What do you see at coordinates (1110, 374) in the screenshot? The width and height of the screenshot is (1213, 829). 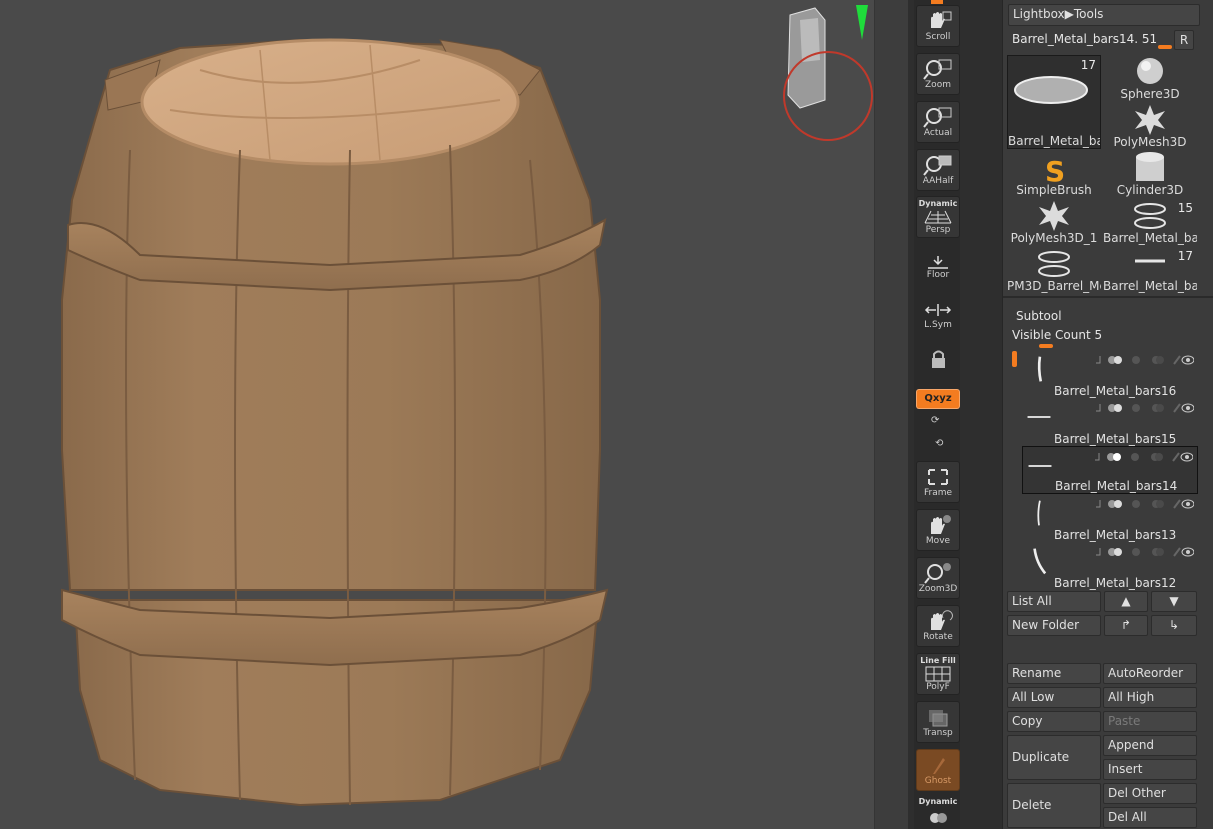 I see `subtool-row: Barrel_Metal_bars16` at bounding box center [1110, 374].